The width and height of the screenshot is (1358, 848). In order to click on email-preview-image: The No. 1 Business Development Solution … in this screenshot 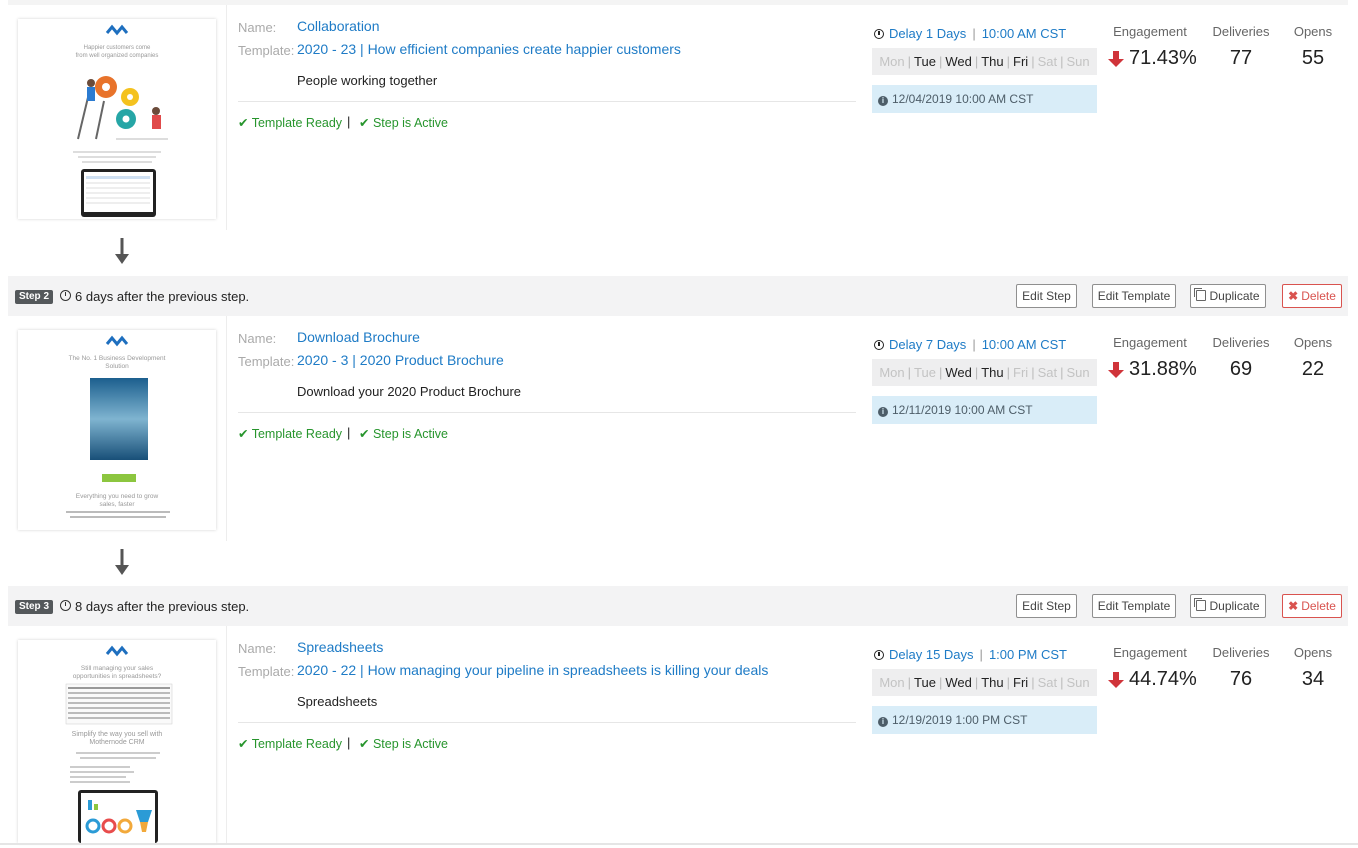, I will do `click(118, 426)`.